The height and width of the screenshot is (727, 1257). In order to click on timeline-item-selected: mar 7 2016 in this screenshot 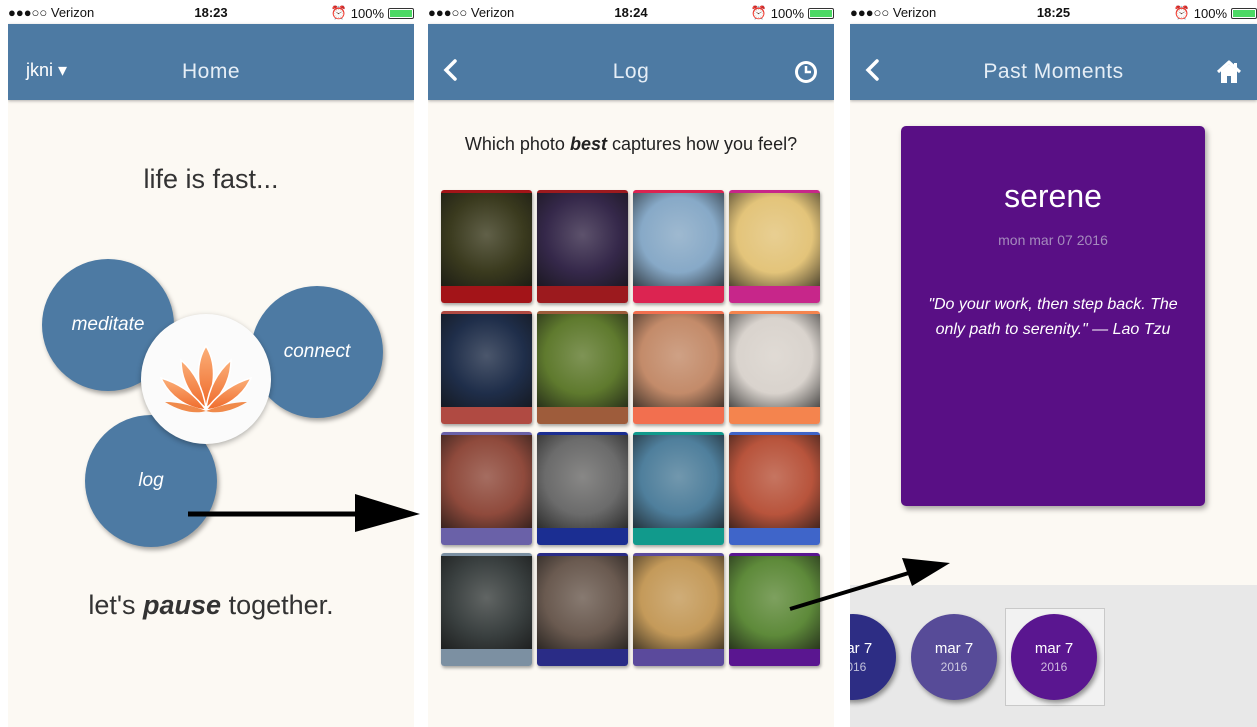, I will do `click(1054, 657)`.